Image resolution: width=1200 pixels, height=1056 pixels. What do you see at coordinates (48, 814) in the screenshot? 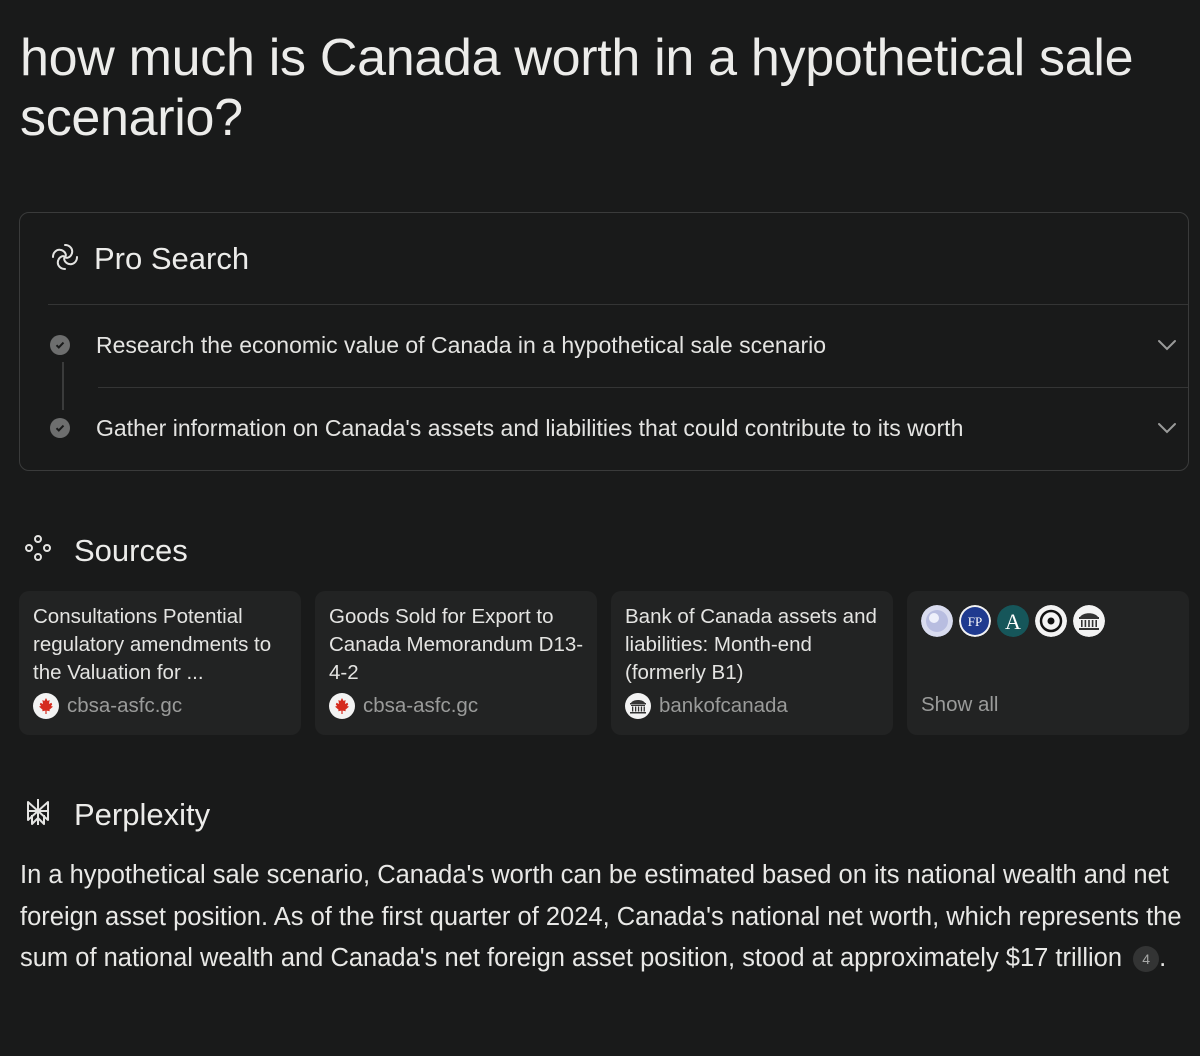
I see `perplexity-logo-icon` at bounding box center [48, 814].